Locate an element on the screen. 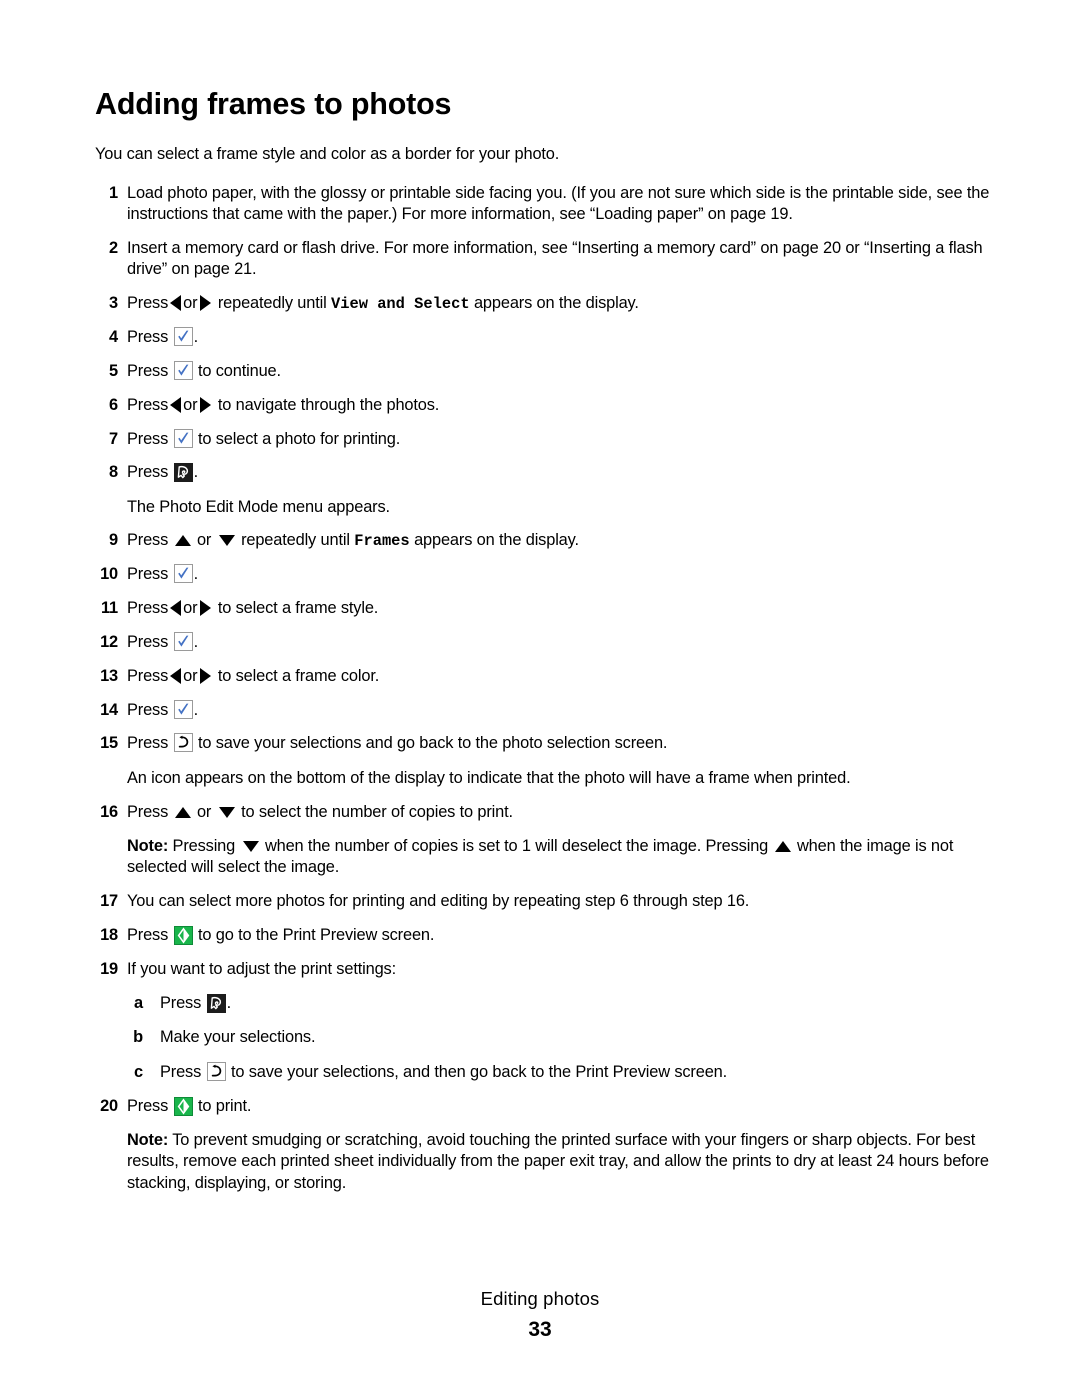 The image size is (1080, 1397). note-label: Note: is located at coordinates (148, 1139).